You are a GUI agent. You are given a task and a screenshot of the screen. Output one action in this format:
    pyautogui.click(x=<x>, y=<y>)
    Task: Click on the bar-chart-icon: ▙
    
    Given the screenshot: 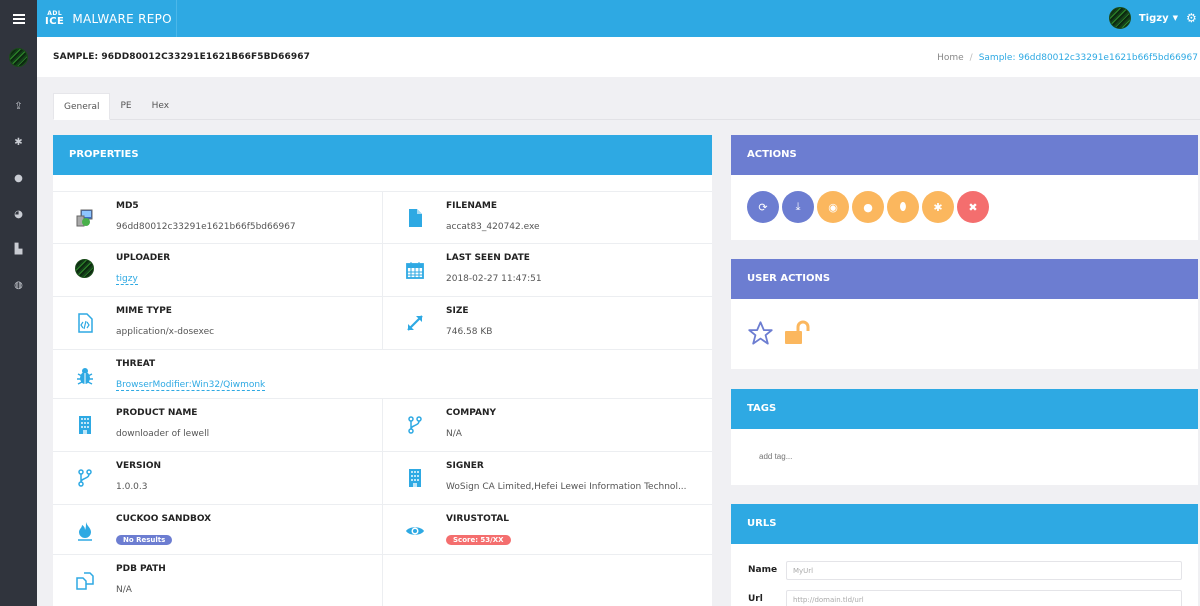 What is the action you would take?
    pyautogui.click(x=18, y=249)
    